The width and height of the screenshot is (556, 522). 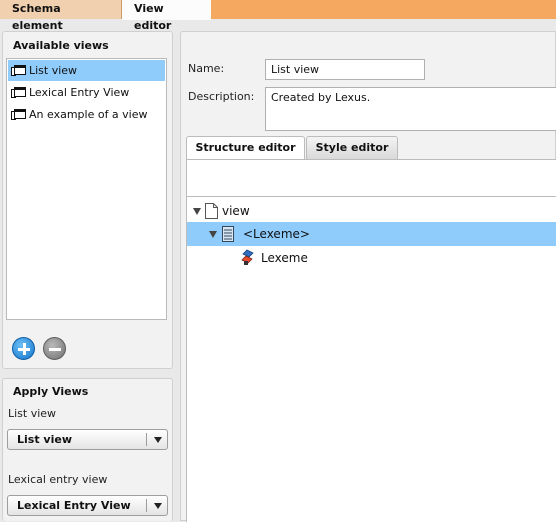 I want to click on view-list-item-list-view: List view, so click(x=86, y=70).